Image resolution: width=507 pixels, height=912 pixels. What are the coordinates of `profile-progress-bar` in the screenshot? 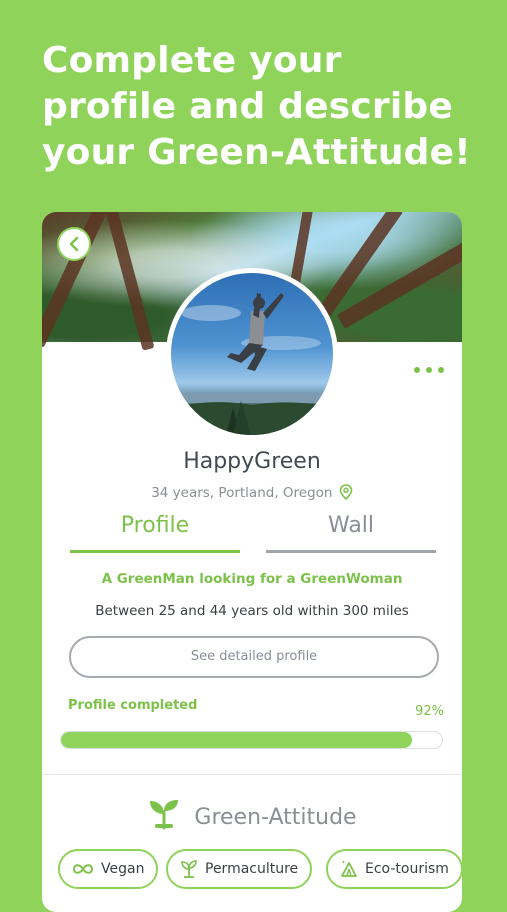 It's located at (251, 740).